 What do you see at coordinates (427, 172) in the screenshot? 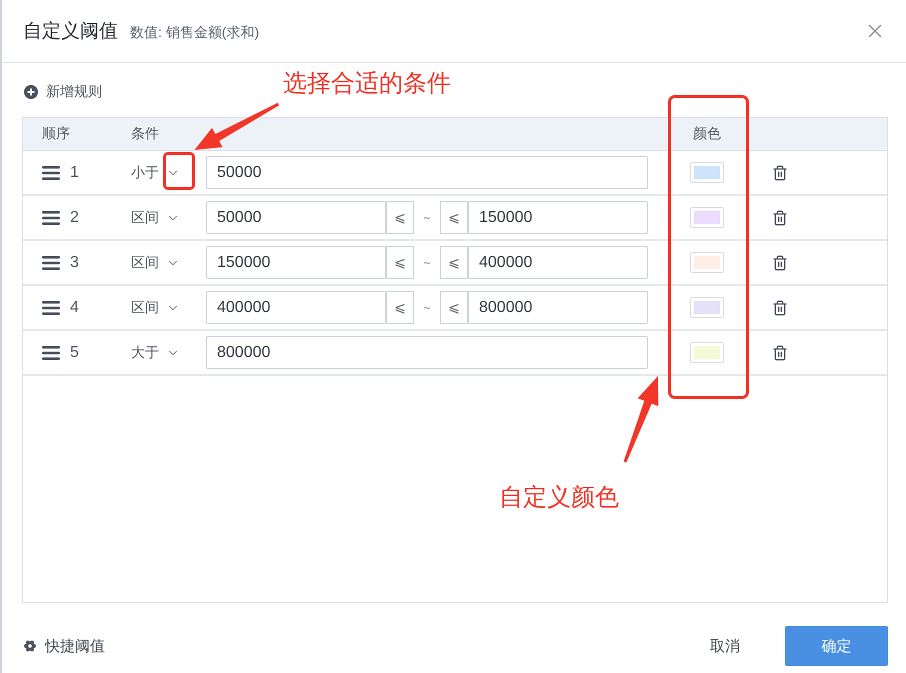
I see `value-input: 50000` at bounding box center [427, 172].